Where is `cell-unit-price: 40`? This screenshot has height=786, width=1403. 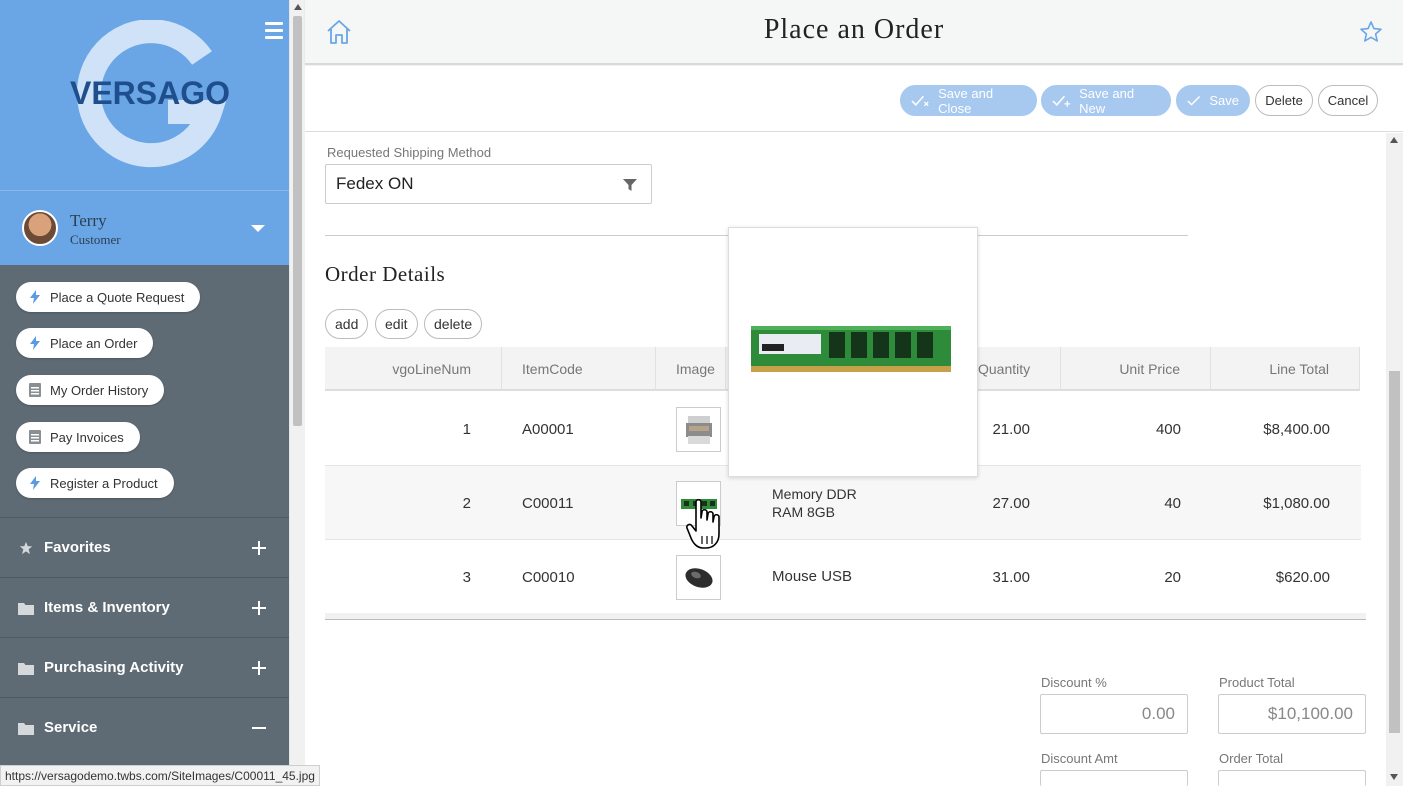 cell-unit-price: 40 is located at coordinates (1172, 503).